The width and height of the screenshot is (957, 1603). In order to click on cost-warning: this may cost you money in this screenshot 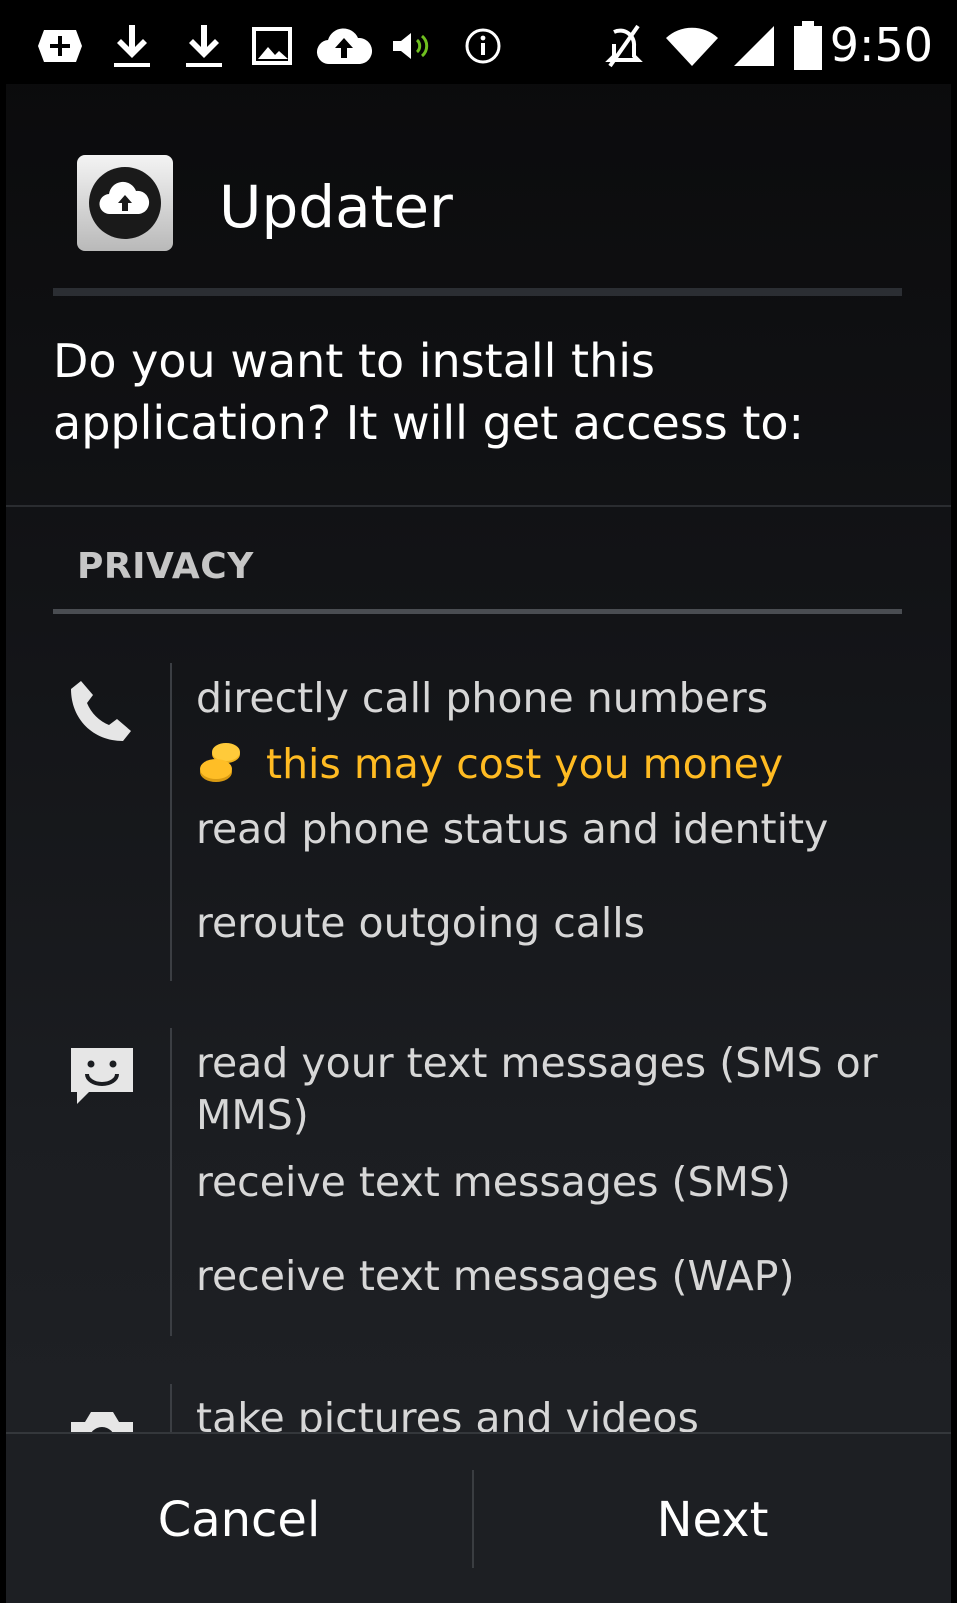, I will do `click(489, 764)`.